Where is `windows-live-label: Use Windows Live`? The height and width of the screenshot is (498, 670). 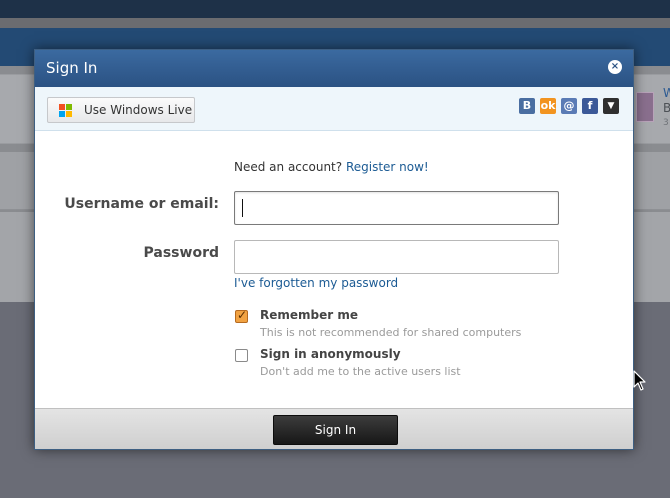
windows-live-label: Use Windows Live is located at coordinates (138, 110).